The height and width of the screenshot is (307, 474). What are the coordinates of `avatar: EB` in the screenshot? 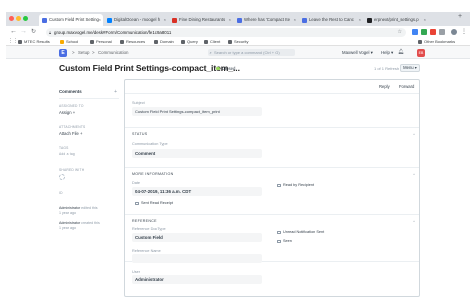 It's located at (421, 53).